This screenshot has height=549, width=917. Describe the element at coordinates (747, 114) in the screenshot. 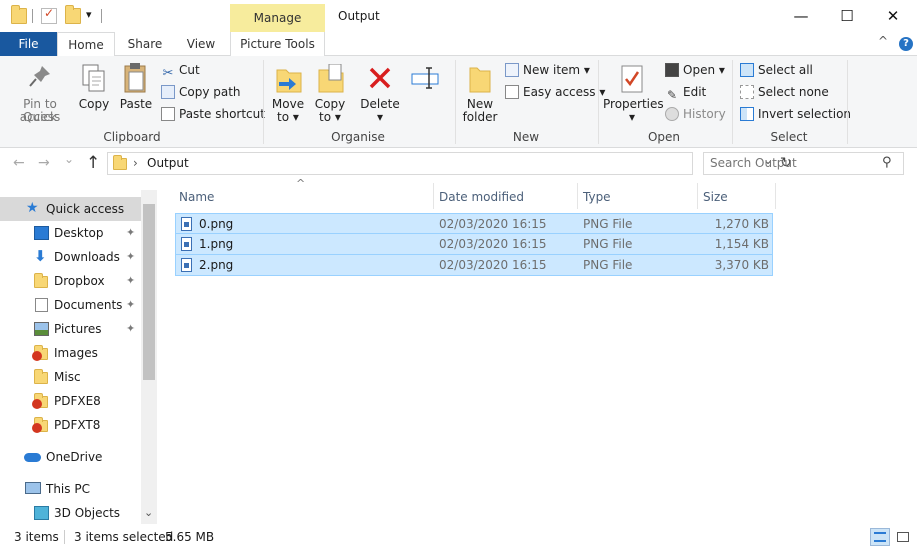

I see `invert-selection-icon` at that location.